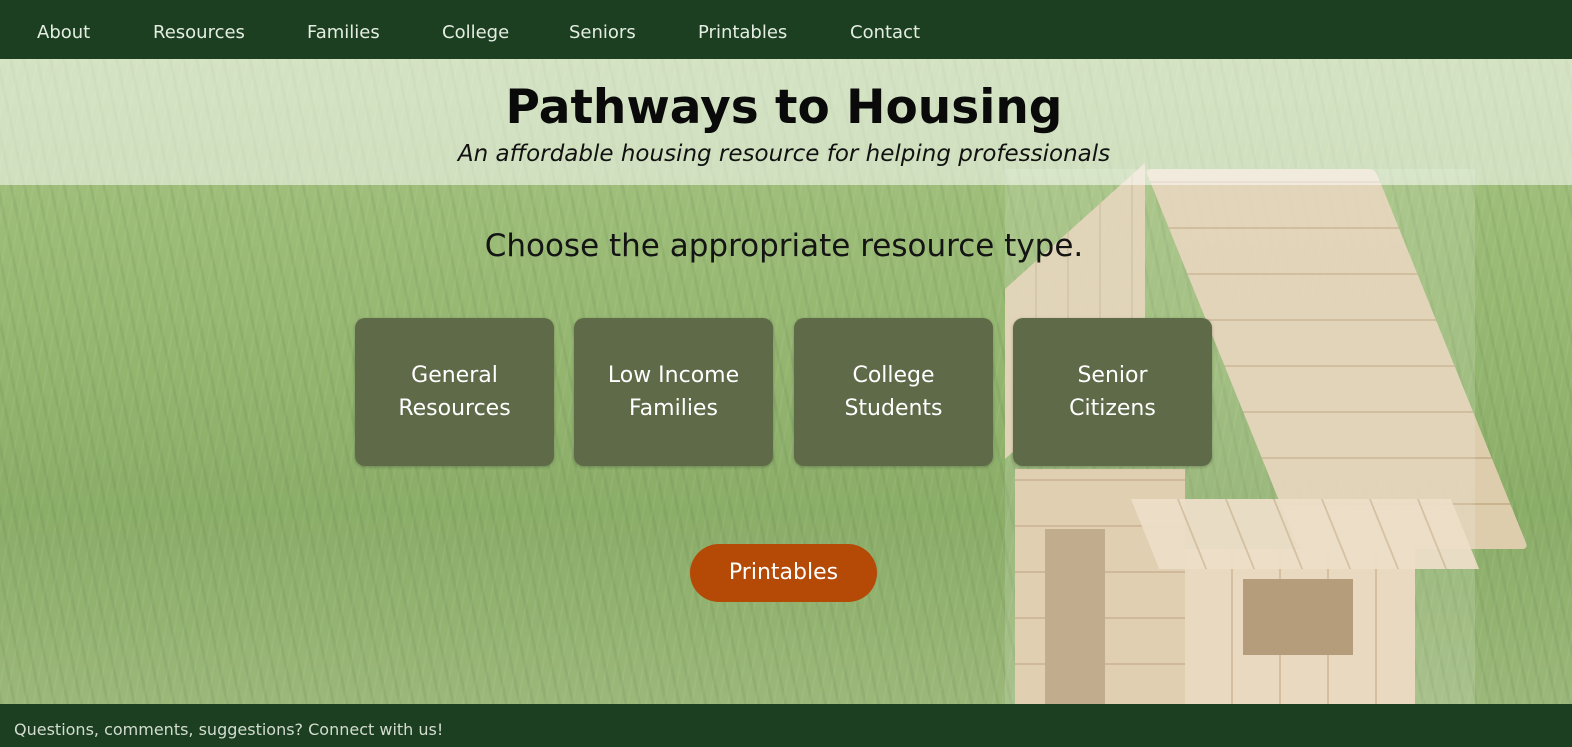 The image size is (1572, 747). What do you see at coordinates (199, 29) in the screenshot?
I see `nav-resources: Resources` at bounding box center [199, 29].